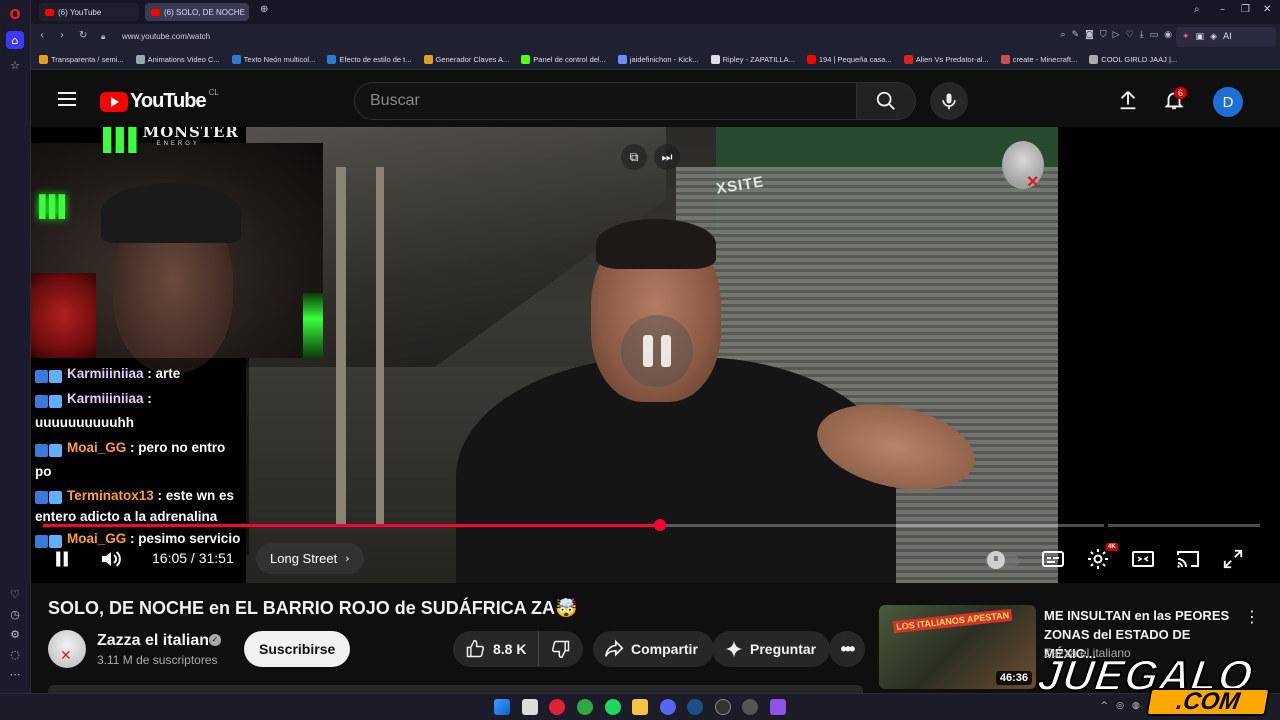 This screenshot has height=720, width=1280. What do you see at coordinates (561, 649) in the screenshot?
I see `dislike-button` at bounding box center [561, 649].